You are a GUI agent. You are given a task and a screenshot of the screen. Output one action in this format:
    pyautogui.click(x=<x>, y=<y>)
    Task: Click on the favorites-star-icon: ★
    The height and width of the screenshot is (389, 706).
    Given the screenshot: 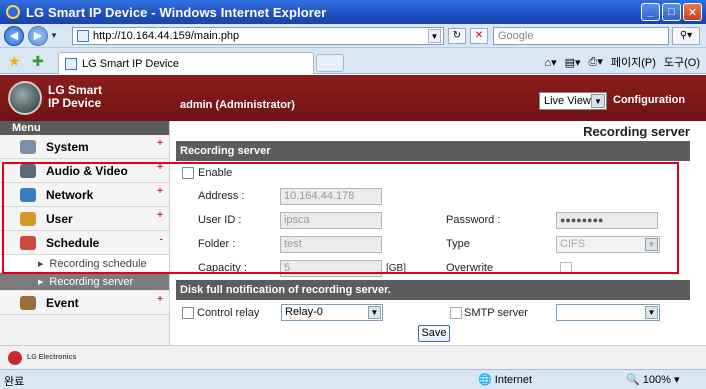 What is the action you would take?
    pyautogui.click(x=14, y=61)
    